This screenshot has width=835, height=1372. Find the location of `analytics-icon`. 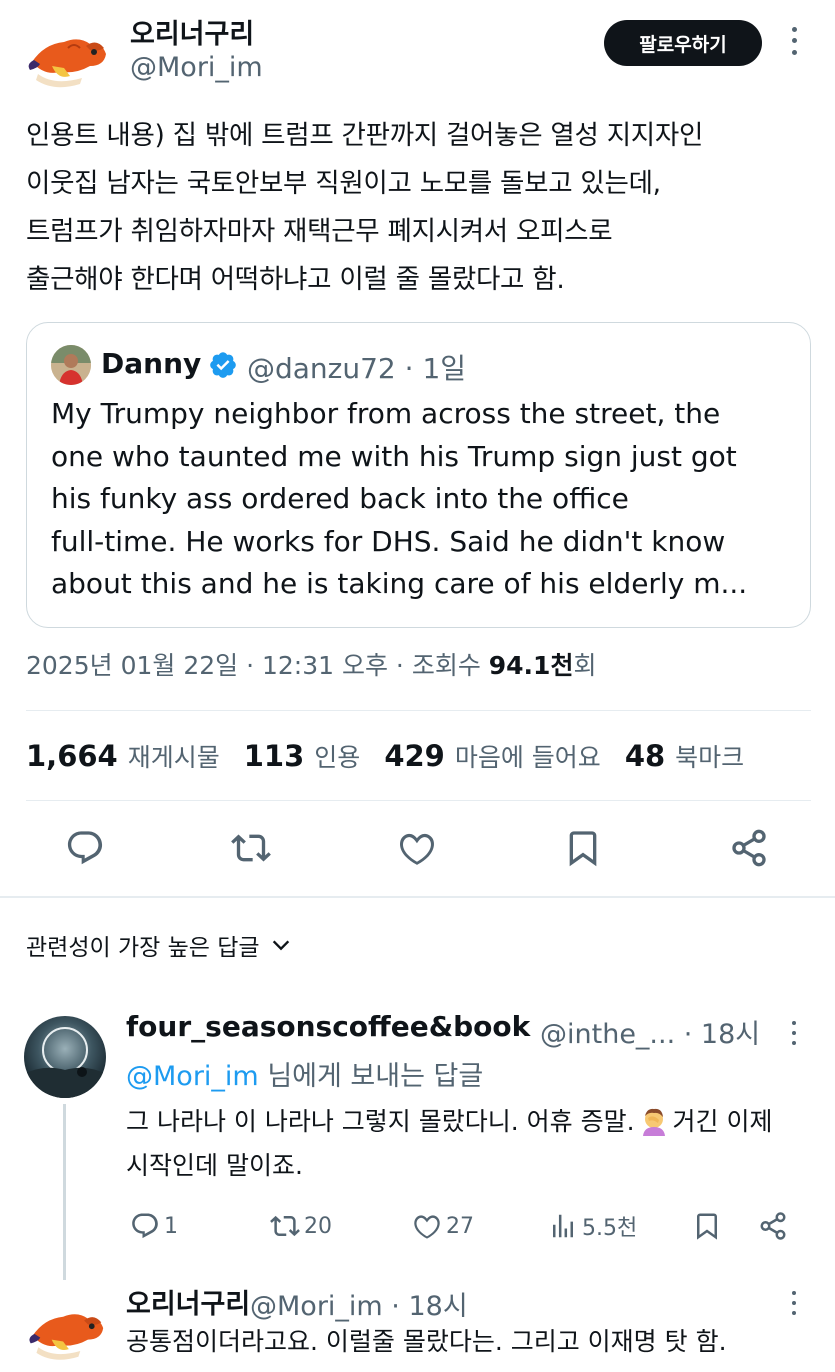

analytics-icon is located at coordinates (563, 1226).